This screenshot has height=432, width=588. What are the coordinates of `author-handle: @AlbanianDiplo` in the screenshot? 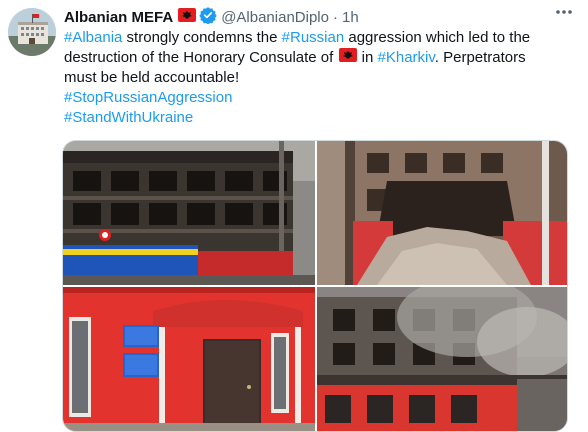 It's located at (275, 17).